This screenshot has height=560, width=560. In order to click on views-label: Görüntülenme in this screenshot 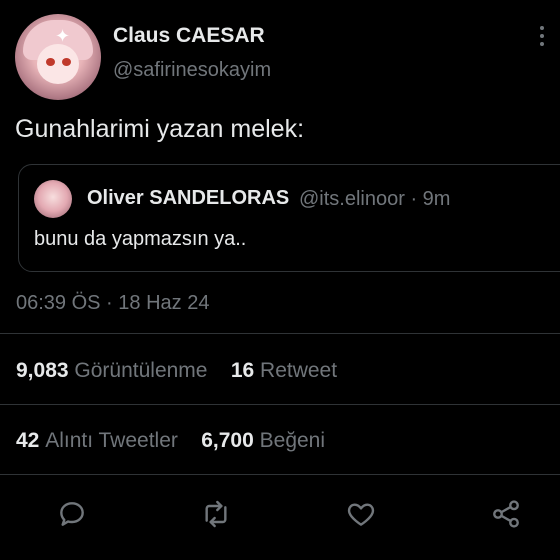, I will do `click(141, 370)`.